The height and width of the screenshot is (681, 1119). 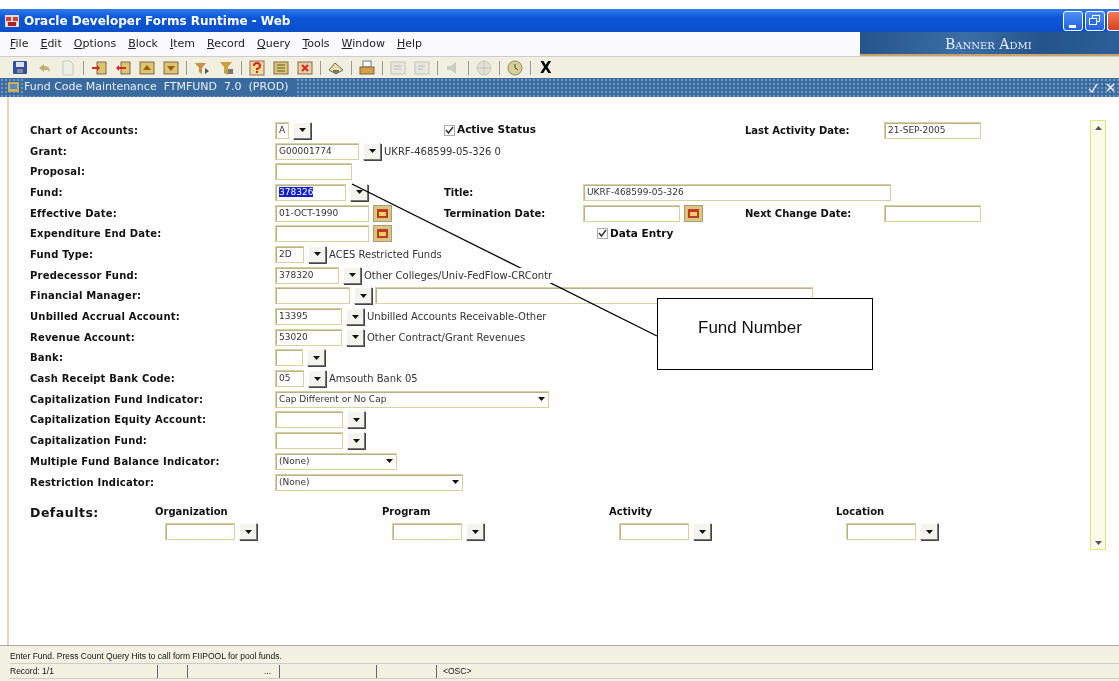 I want to click on menu-item: Help, so click(x=410, y=44).